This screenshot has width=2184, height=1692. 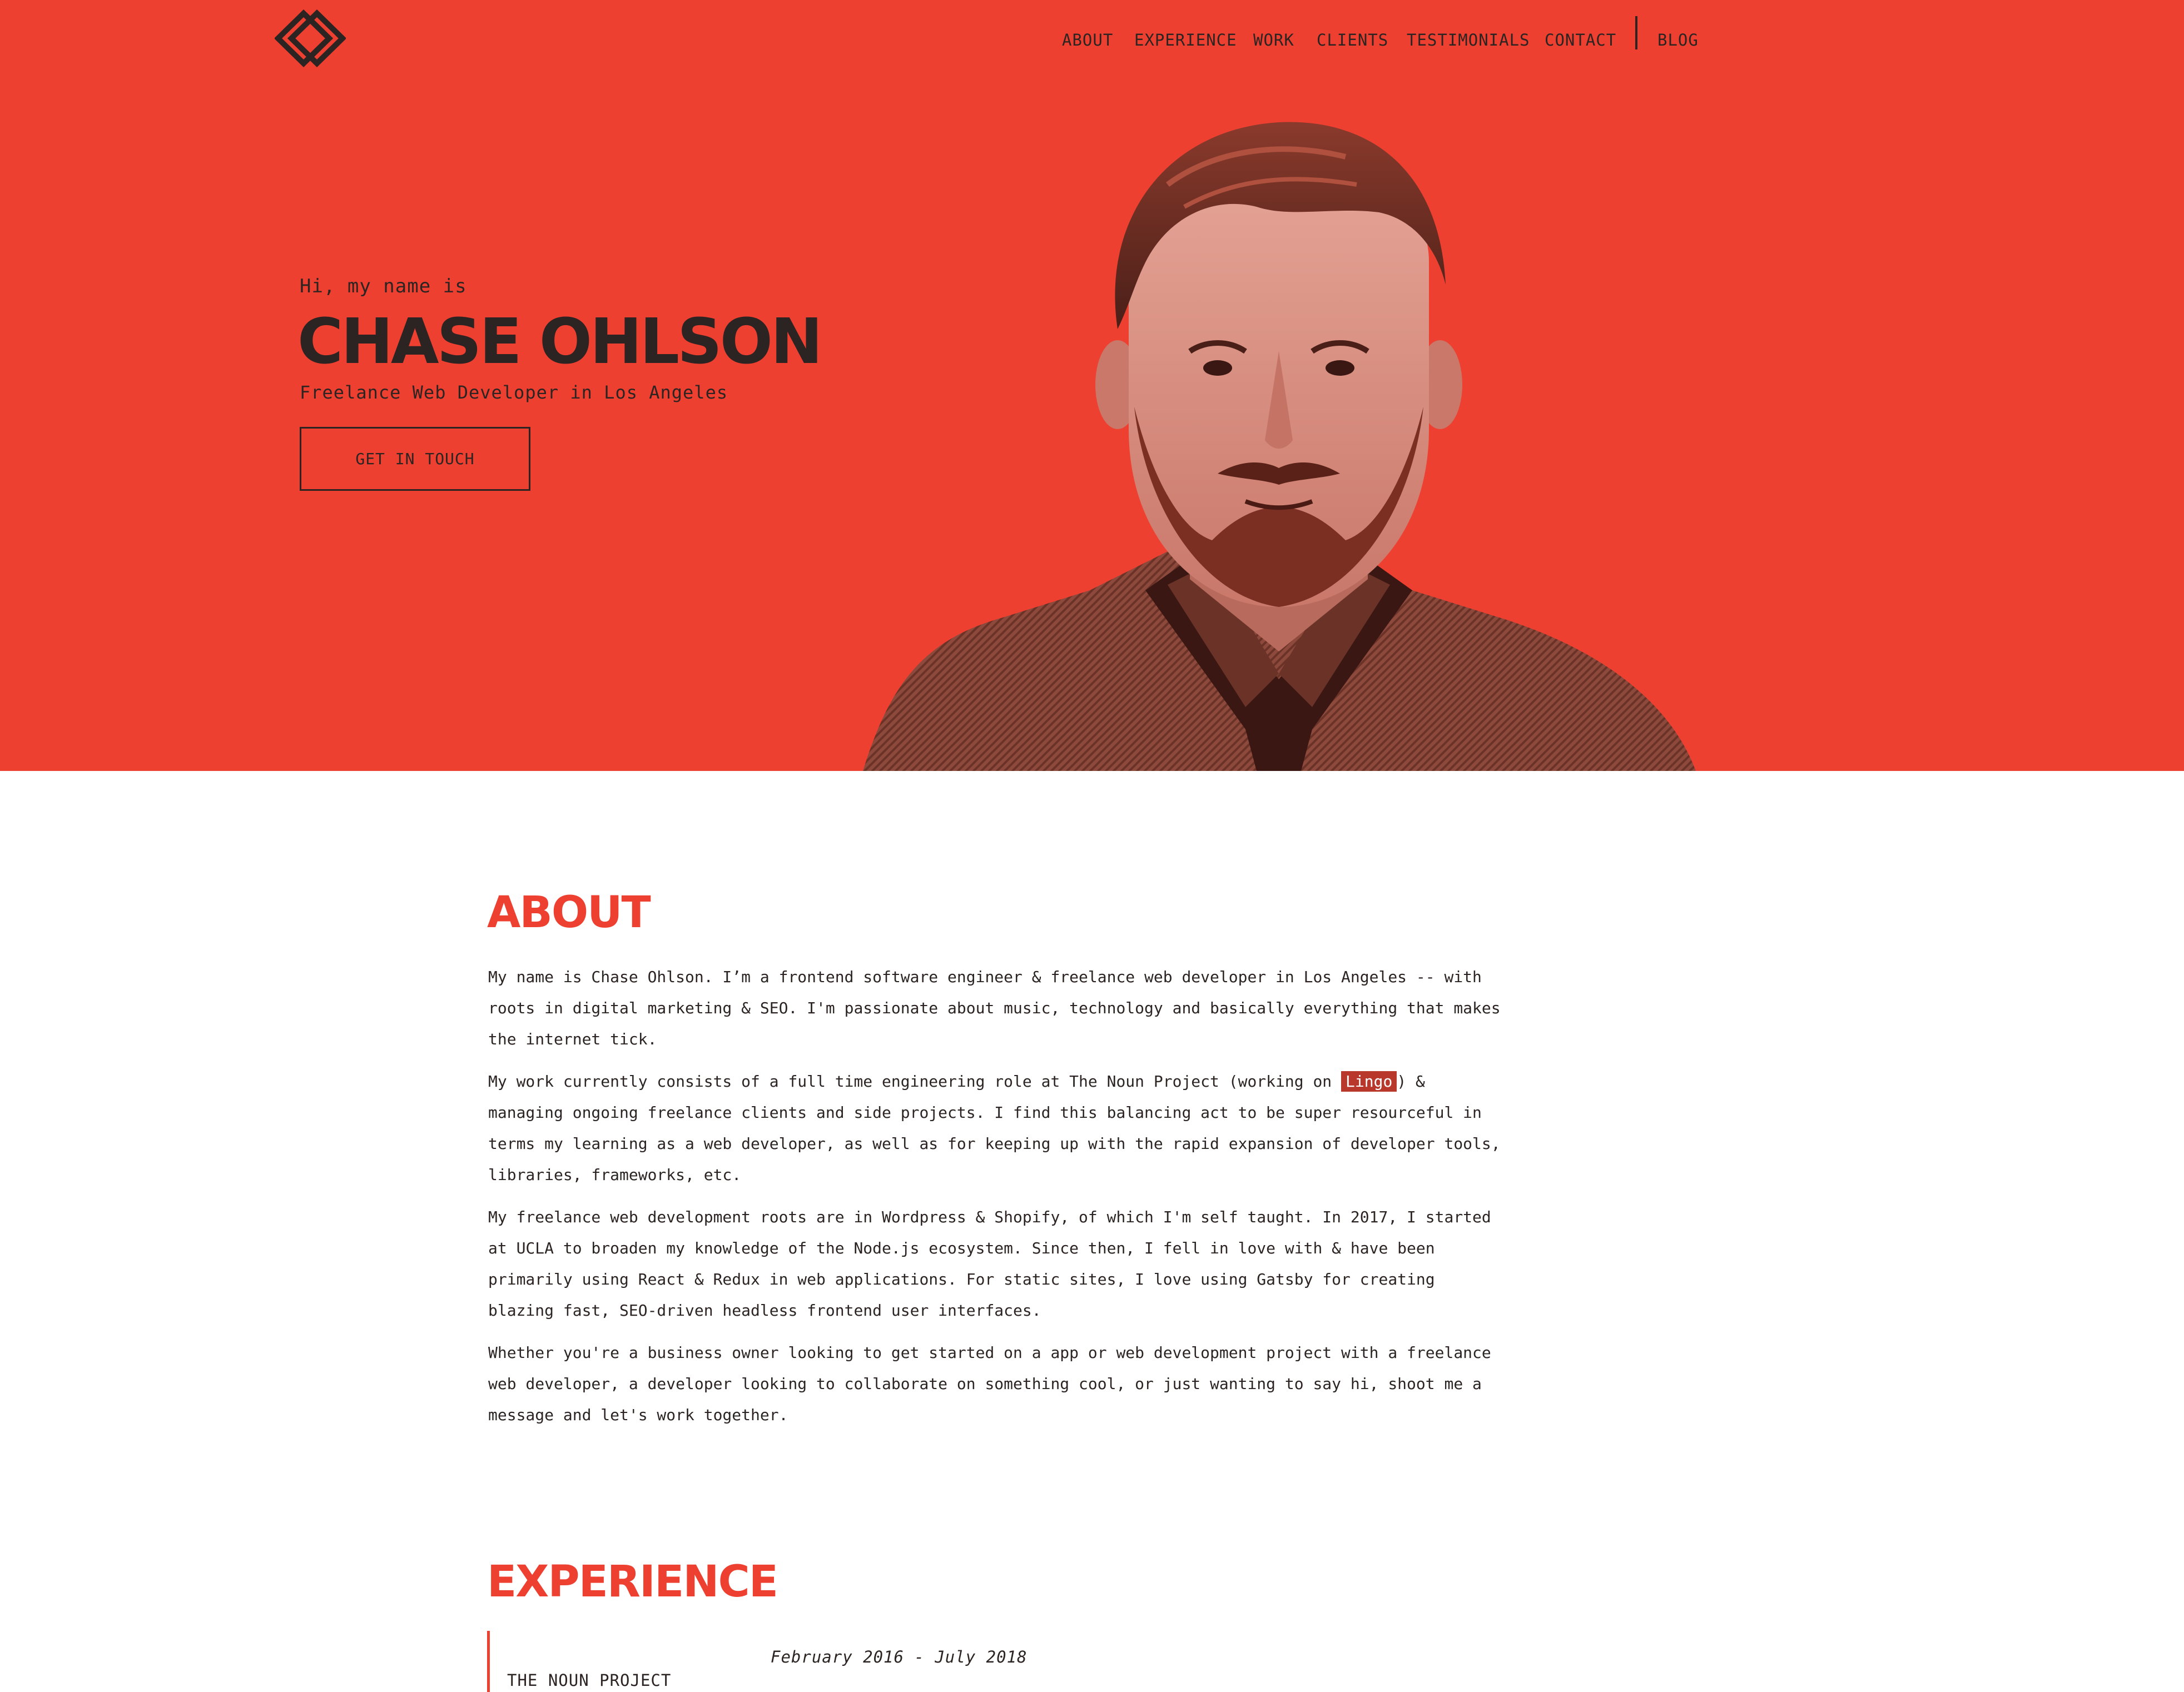 I want to click on about-heading: ABOUT, so click(x=569, y=913).